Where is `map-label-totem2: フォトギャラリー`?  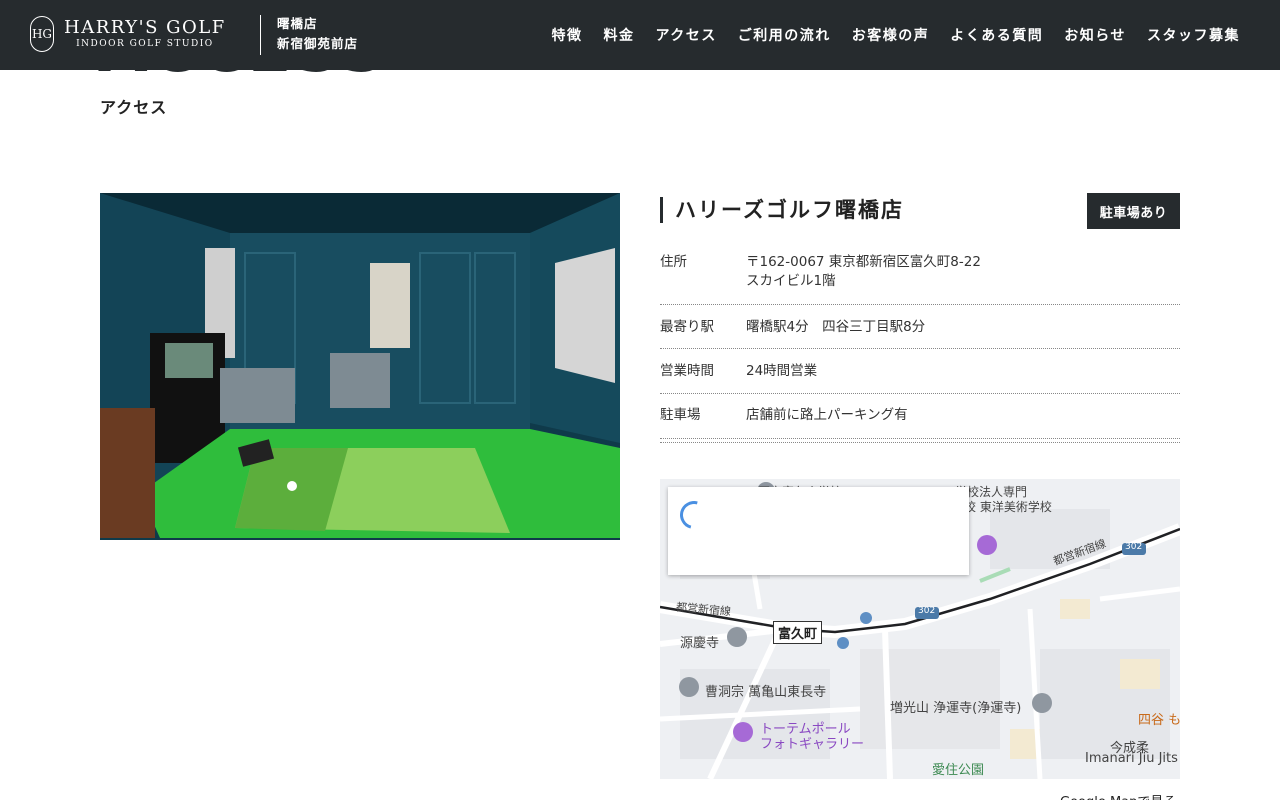 map-label-totem2: フォトギャラリー is located at coordinates (812, 744).